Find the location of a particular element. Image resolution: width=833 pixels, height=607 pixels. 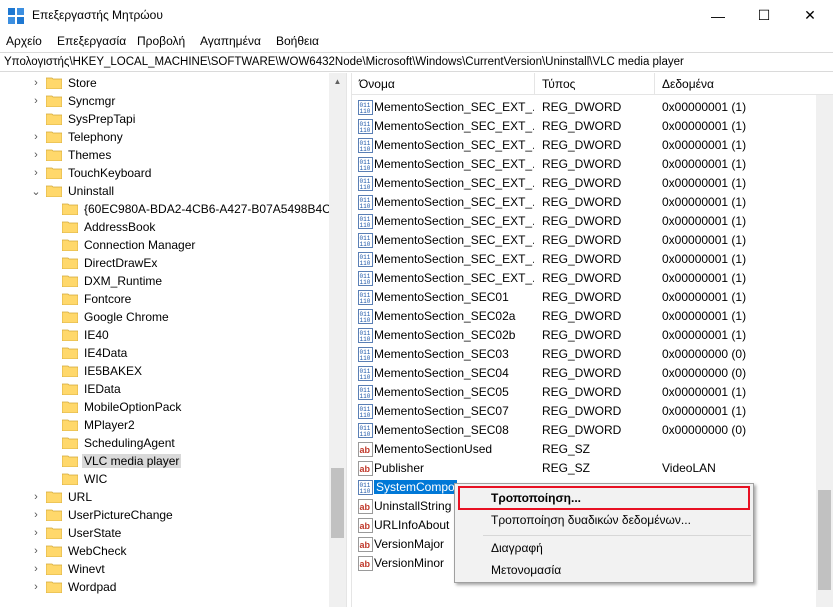

tree-item: › Telephony is located at coordinates (77, 137).